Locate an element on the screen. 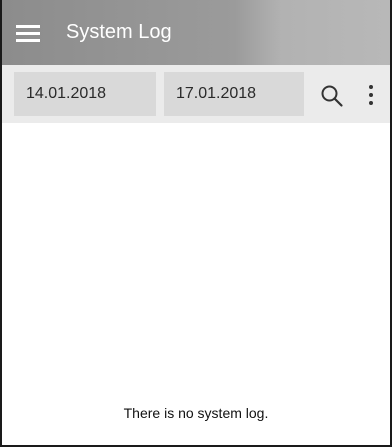 The width and height of the screenshot is (392, 447). app-bar: System Log is located at coordinates (196, 32).